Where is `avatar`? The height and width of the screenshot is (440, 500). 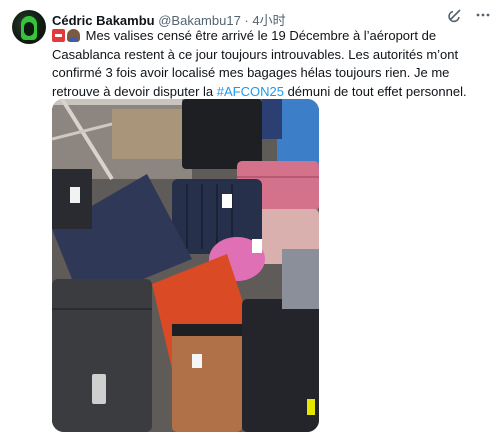 avatar is located at coordinates (29, 27).